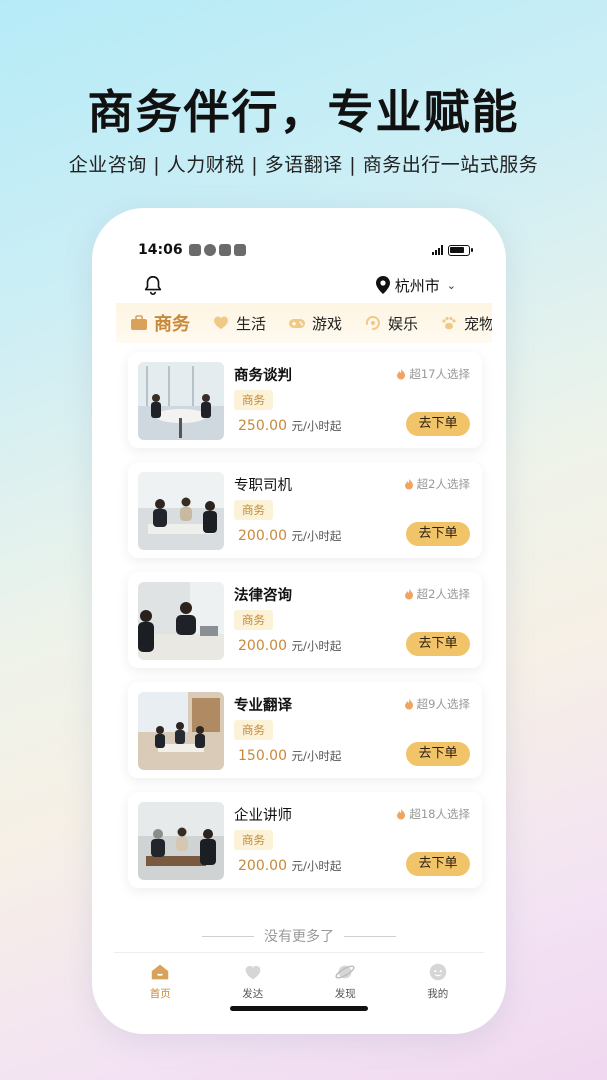 The height and width of the screenshot is (1080, 607). Describe the element at coordinates (263, 486) in the screenshot. I see `service-title: 专职司机` at that location.